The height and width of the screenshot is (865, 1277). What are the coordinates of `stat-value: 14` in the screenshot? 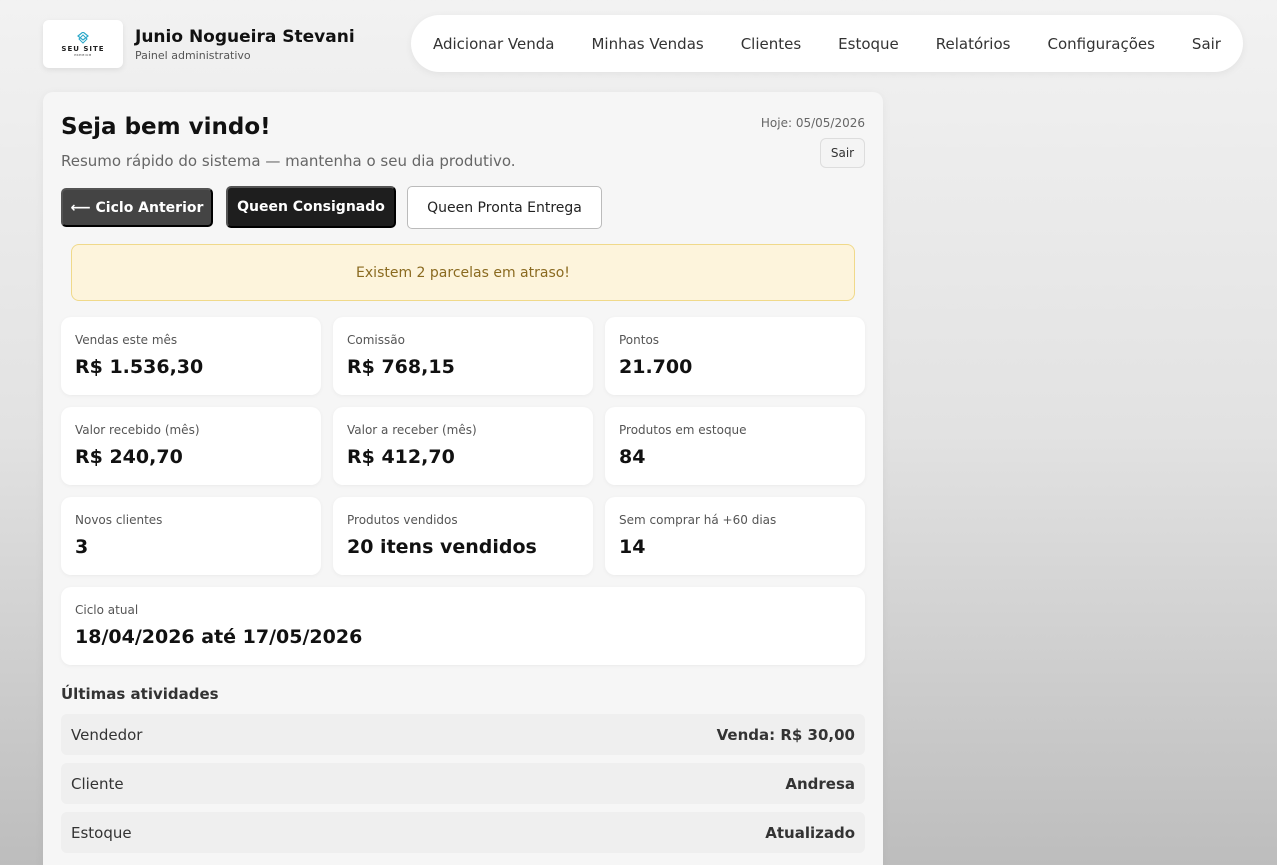 It's located at (632, 547).